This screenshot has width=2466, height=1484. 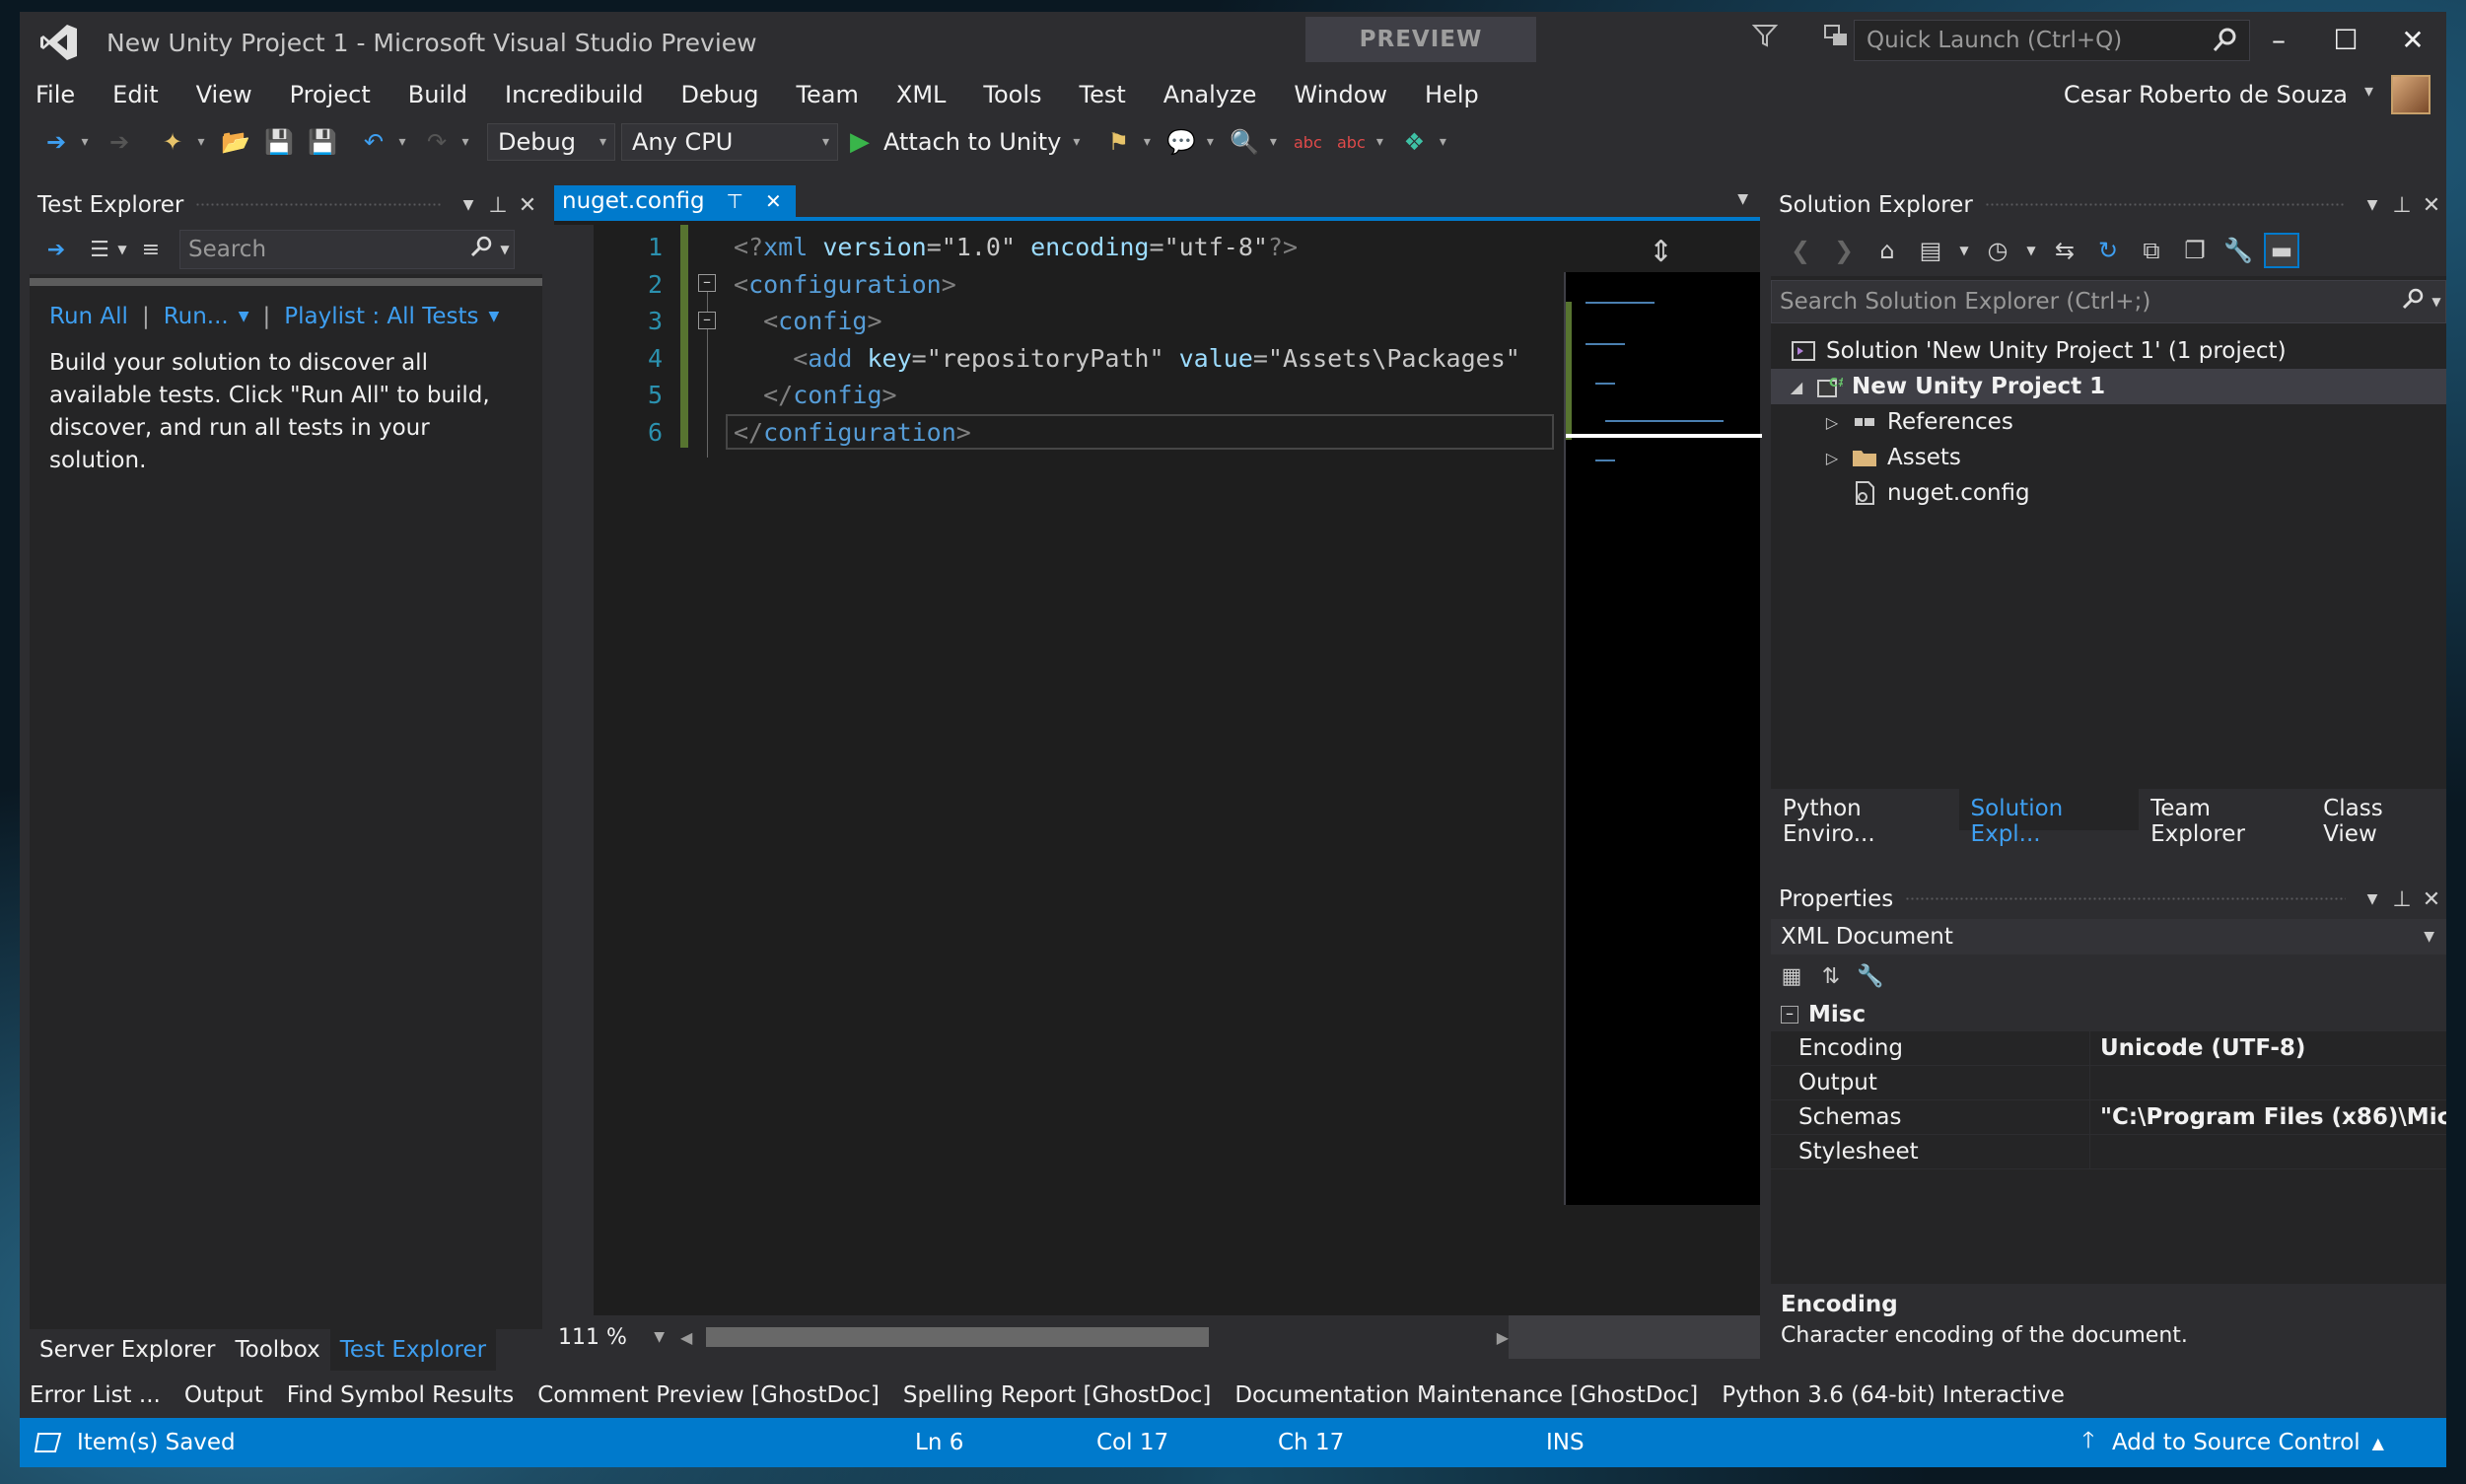 What do you see at coordinates (465, 142) in the screenshot?
I see `redo-dropdown-icon: ▾` at bounding box center [465, 142].